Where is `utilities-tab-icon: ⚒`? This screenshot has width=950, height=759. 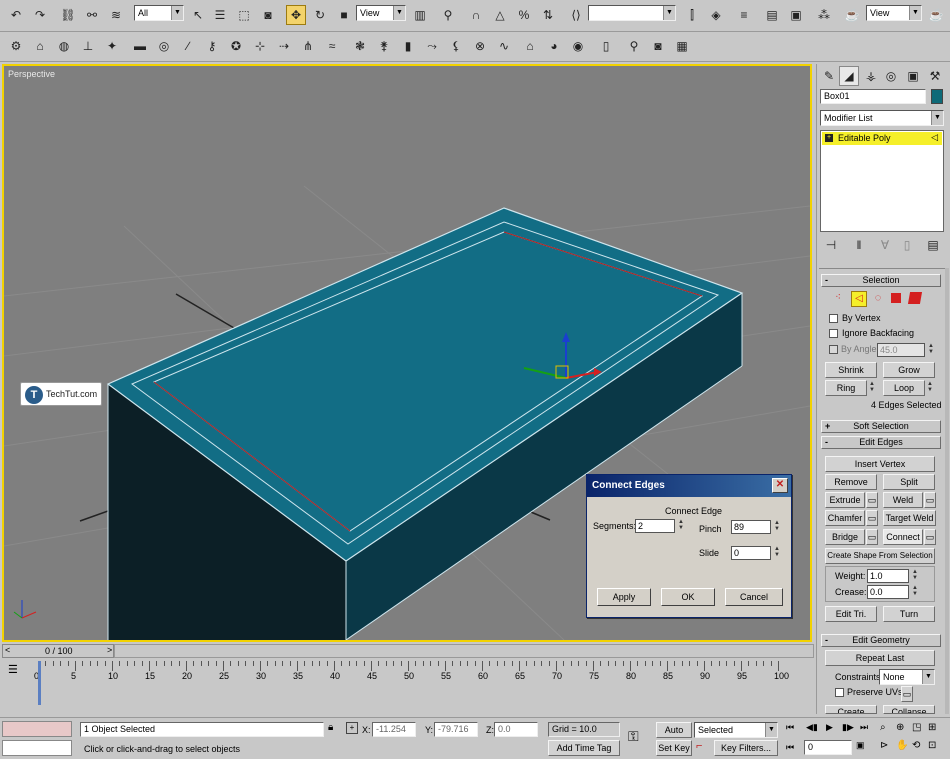 utilities-tab-icon: ⚒ is located at coordinates (935, 76).